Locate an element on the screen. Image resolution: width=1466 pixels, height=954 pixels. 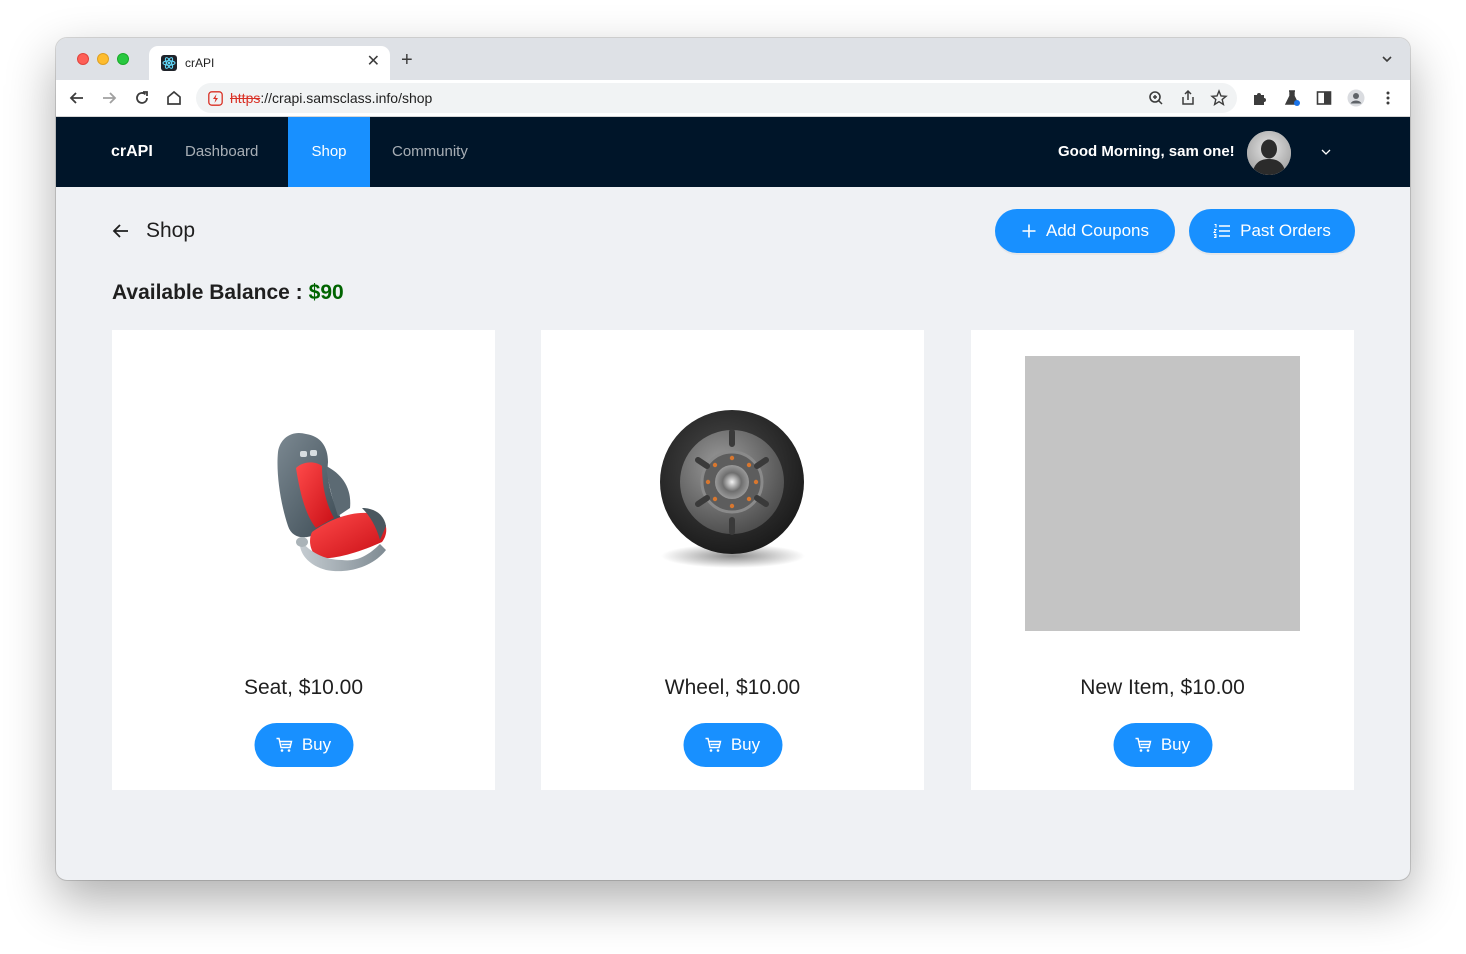
past-orders-label: Past Orders is located at coordinates (1285, 230).